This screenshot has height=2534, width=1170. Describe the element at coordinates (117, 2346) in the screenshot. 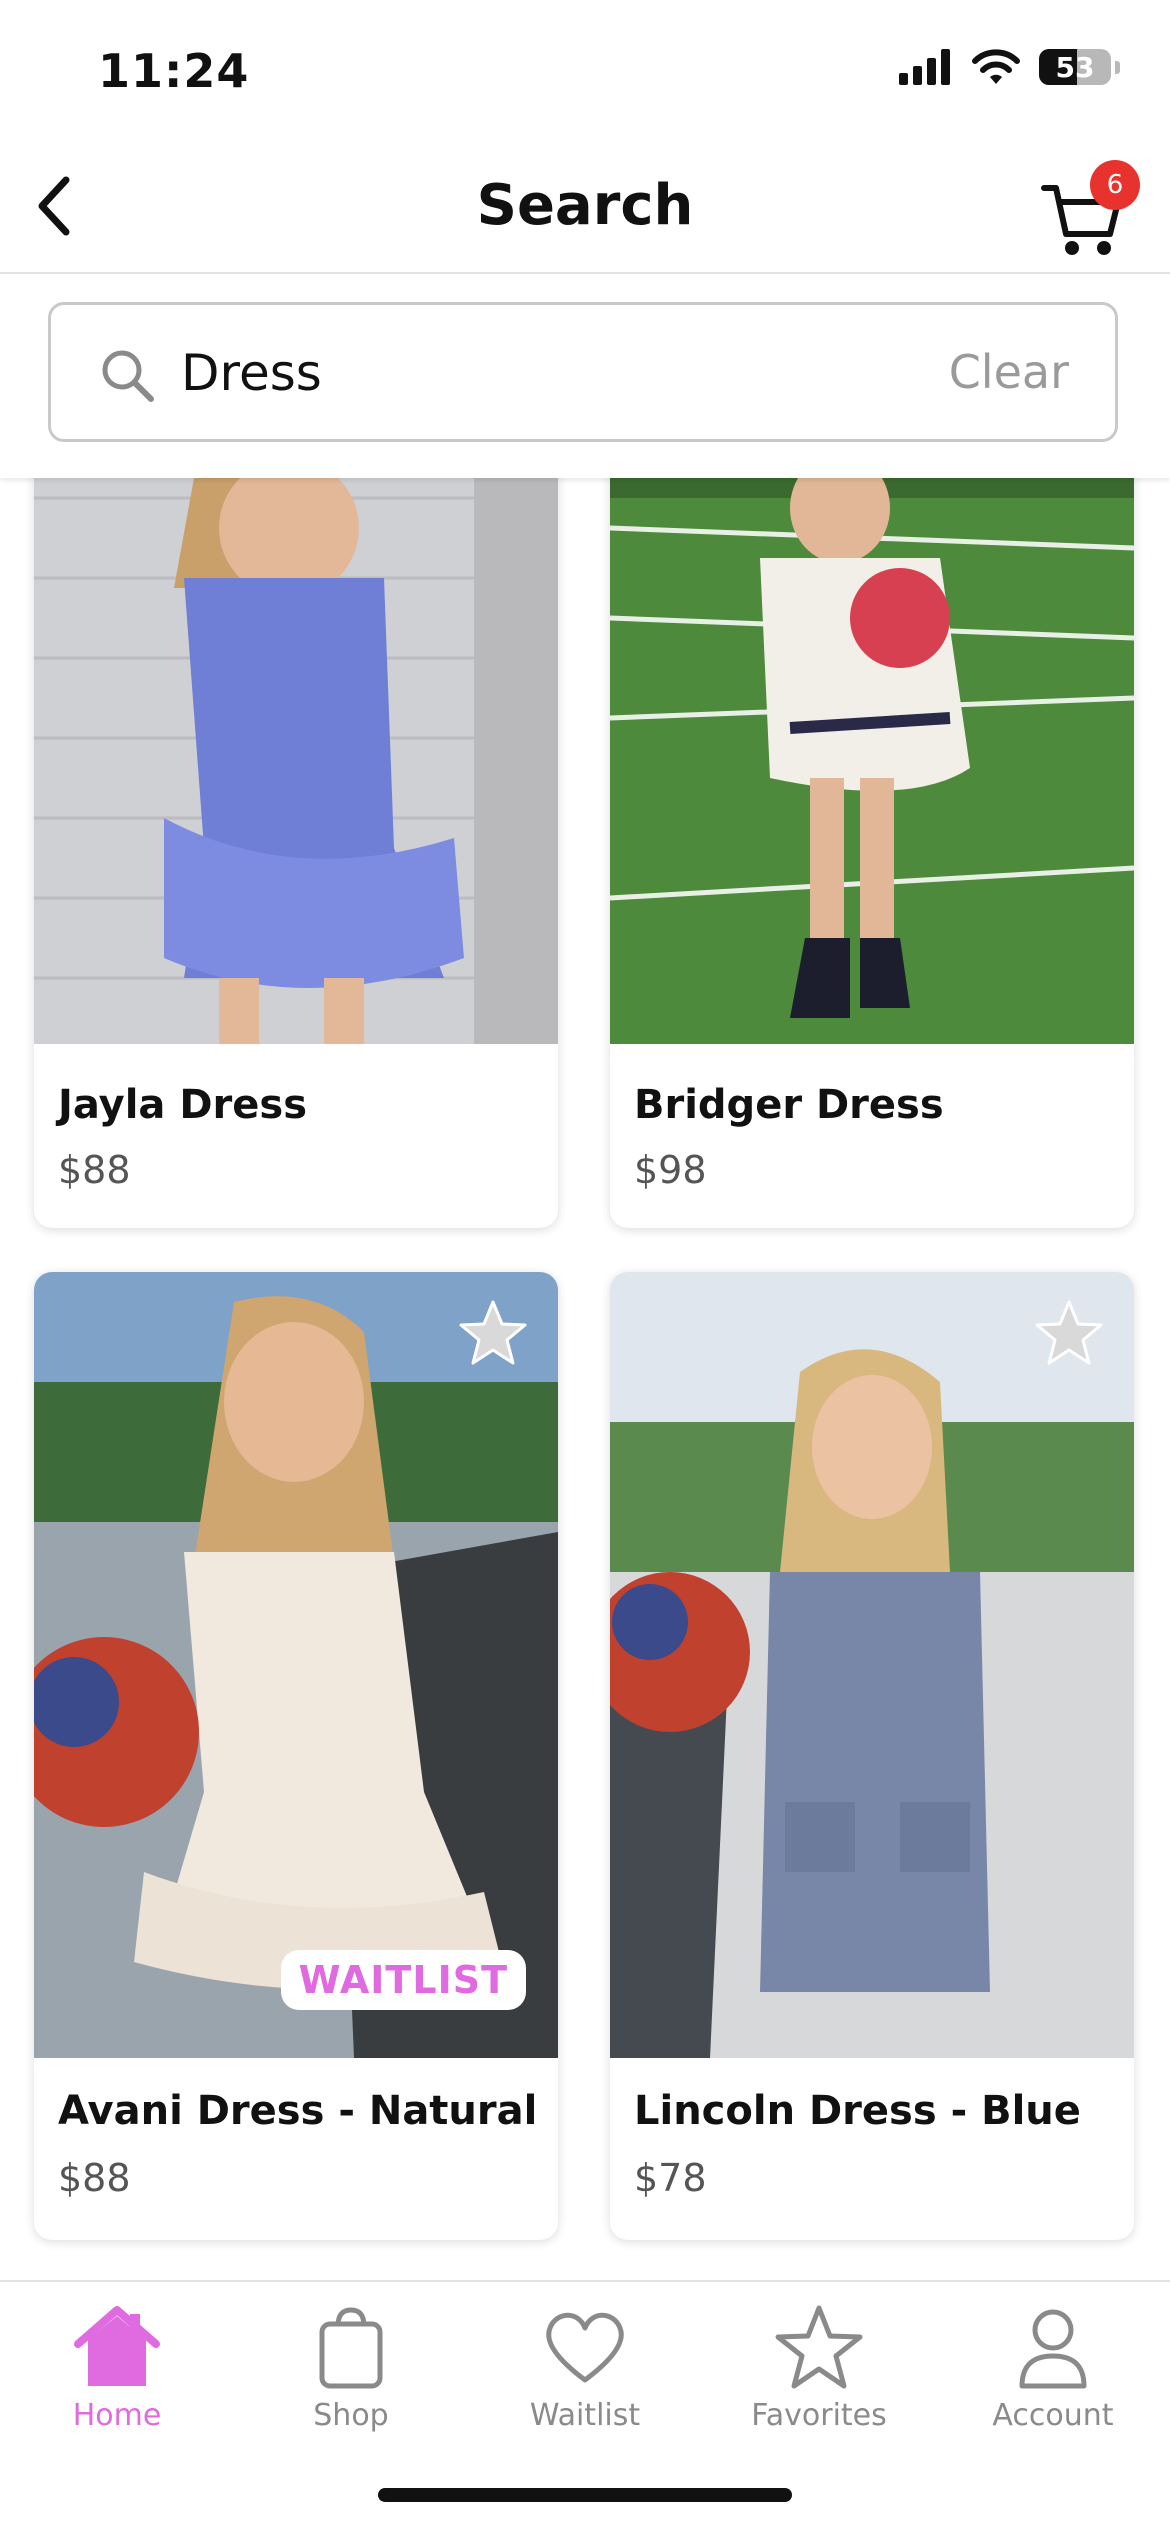

I see `home-icon` at that location.